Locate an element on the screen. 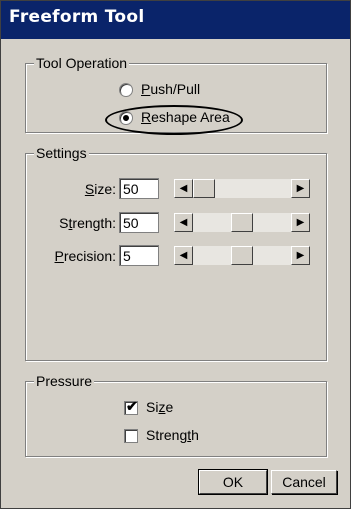 The image size is (351, 509). size-slider-right-arrow-icon: ▶ is located at coordinates (300, 188).